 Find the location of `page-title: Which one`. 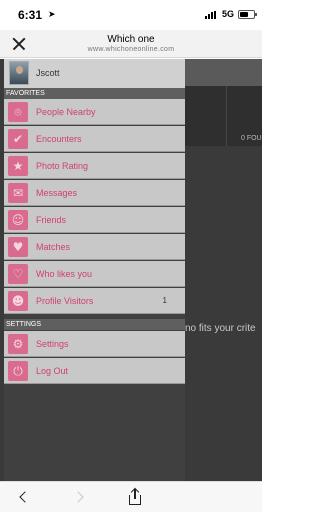

page-title: Which one is located at coordinates (131, 39).